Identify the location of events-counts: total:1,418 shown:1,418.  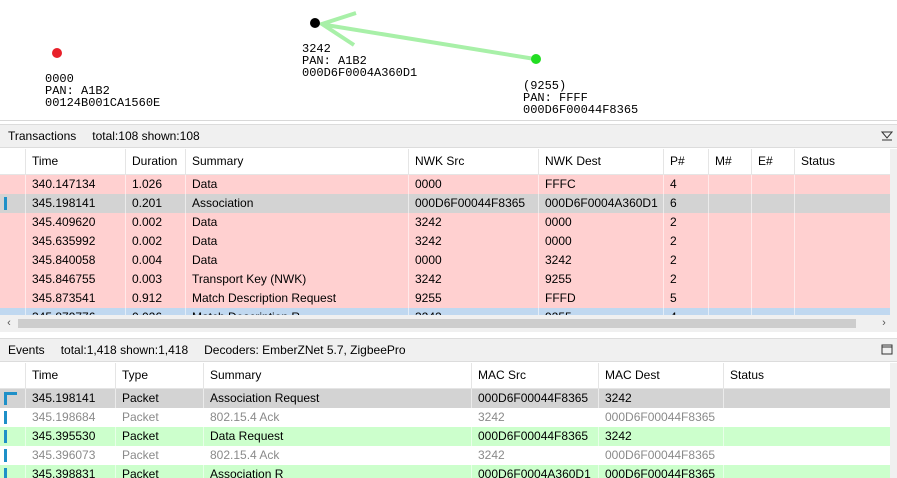
(124, 350).